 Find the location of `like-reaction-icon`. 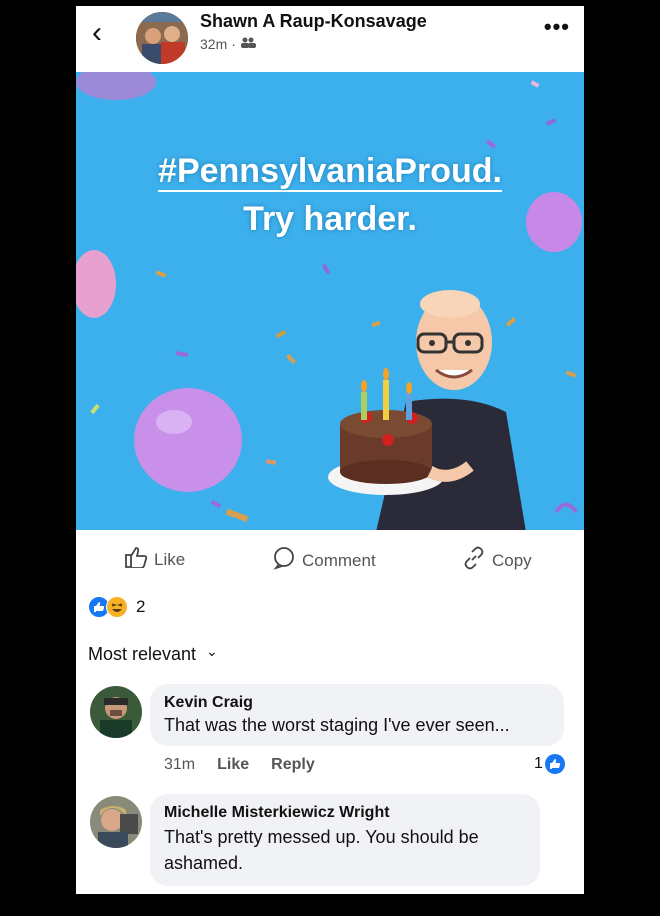

like-reaction-icon is located at coordinates (554, 764).